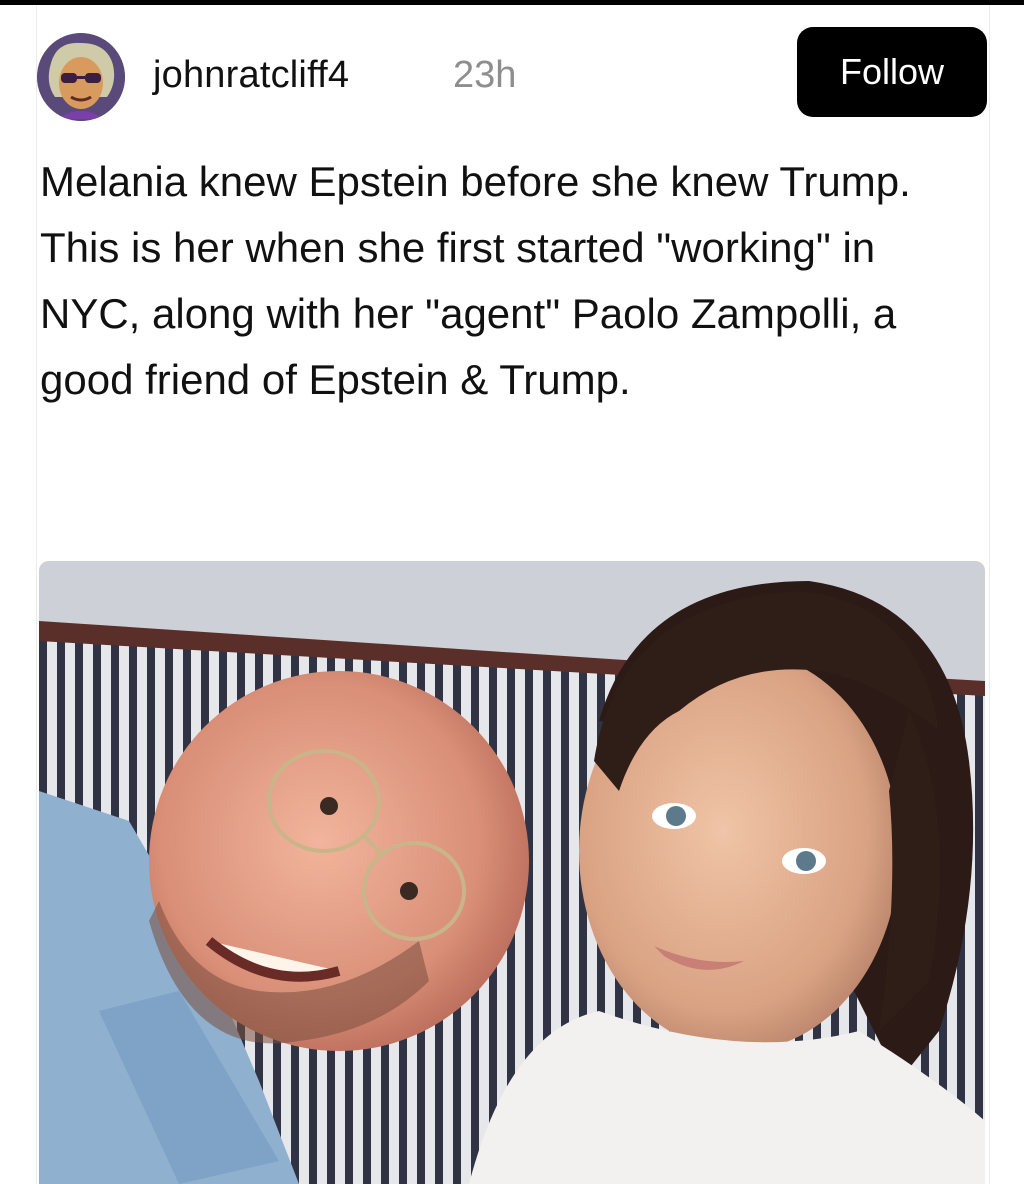 The image size is (1024, 1184). Describe the element at coordinates (485, 75) in the screenshot. I see `timestamp: 23h` at that location.